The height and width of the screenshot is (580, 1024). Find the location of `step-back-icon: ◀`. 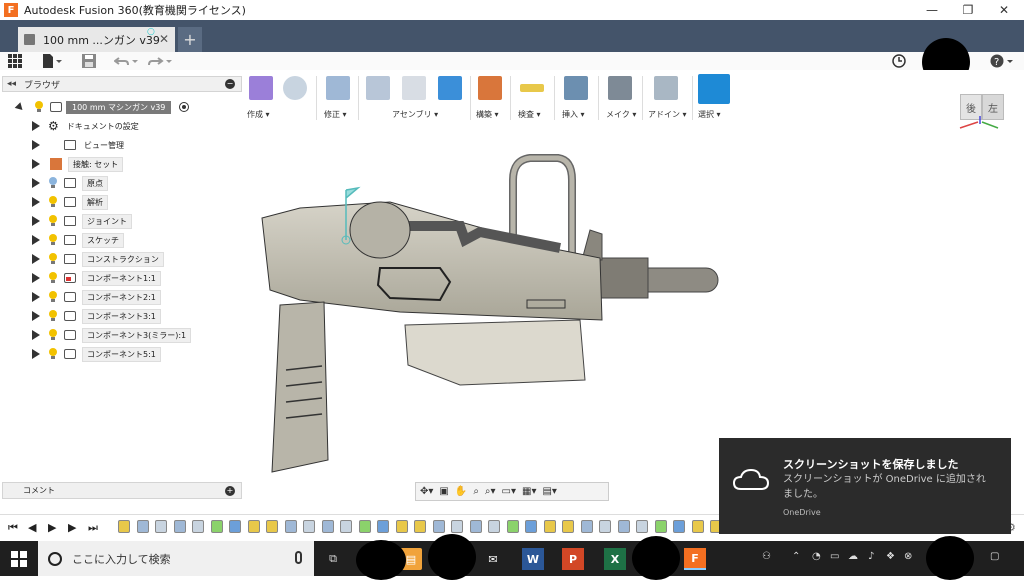

step-back-icon: ◀ is located at coordinates (32, 527).